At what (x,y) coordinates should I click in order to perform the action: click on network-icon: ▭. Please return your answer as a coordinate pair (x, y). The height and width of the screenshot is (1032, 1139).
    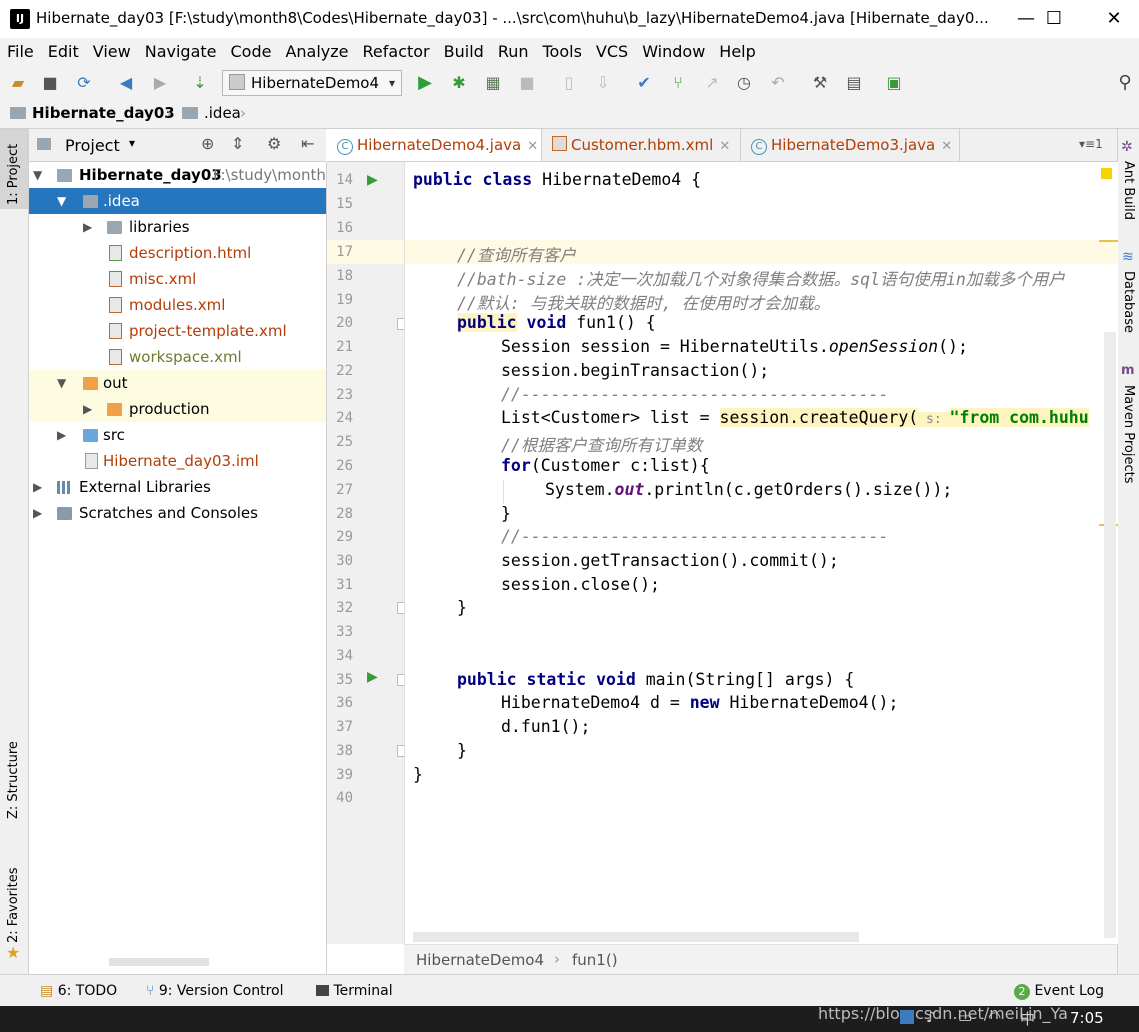
    Looking at the image, I should click on (965, 1017).